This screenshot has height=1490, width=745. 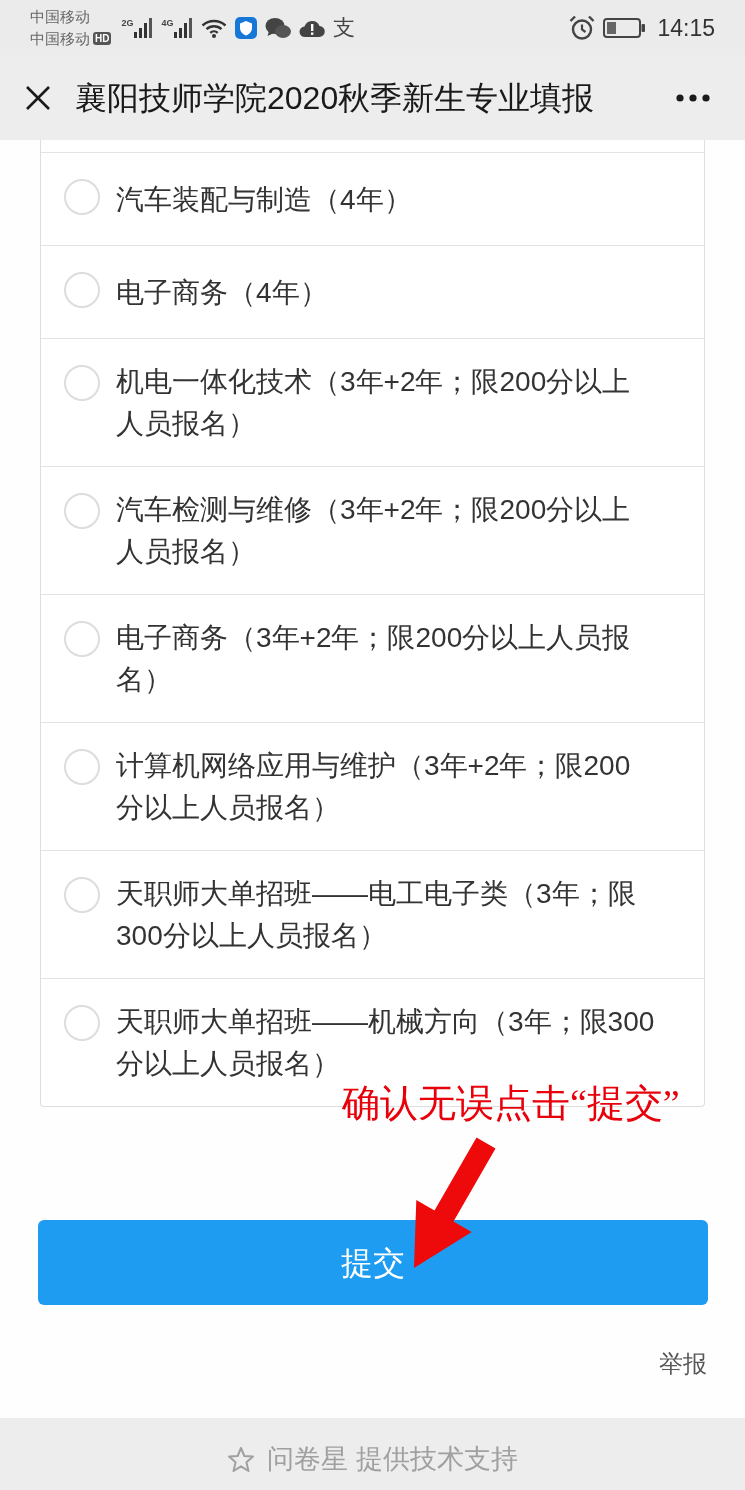 What do you see at coordinates (344, 27) in the screenshot?
I see `notification-glyph: 支` at bounding box center [344, 27].